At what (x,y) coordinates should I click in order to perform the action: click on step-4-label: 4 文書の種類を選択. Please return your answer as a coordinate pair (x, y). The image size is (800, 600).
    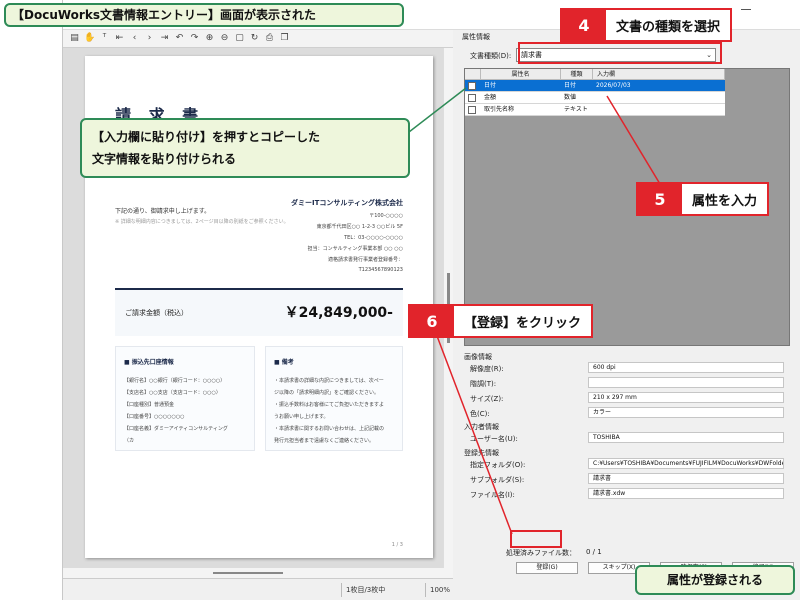
    Looking at the image, I should click on (646, 25).